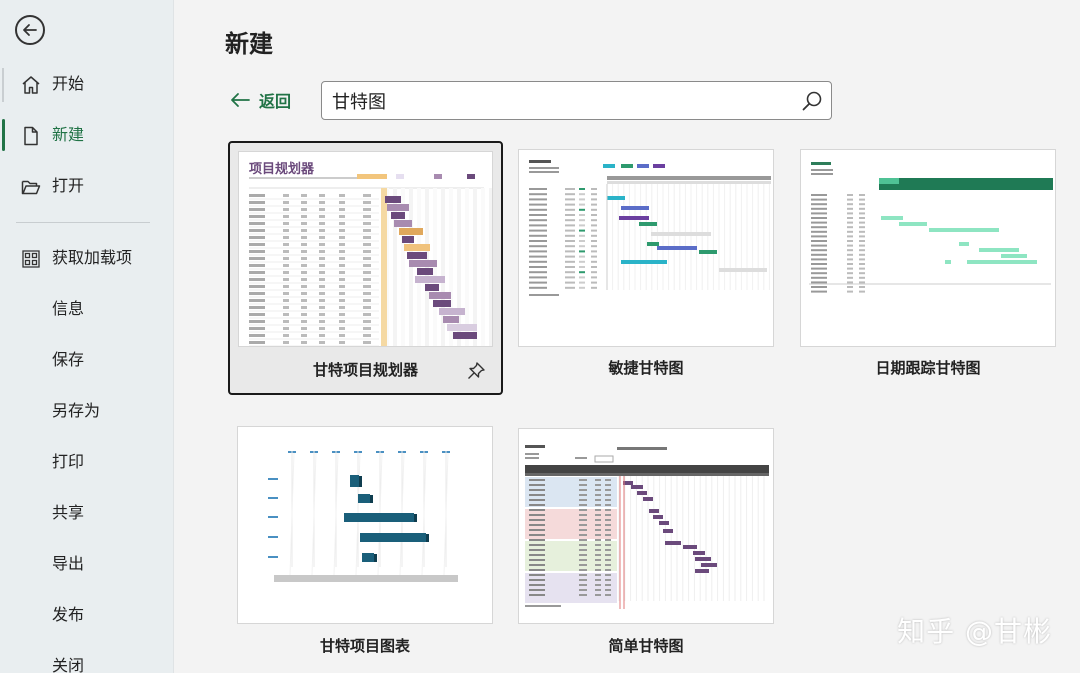  I want to click on back-arrow-button, so click(30, 30).